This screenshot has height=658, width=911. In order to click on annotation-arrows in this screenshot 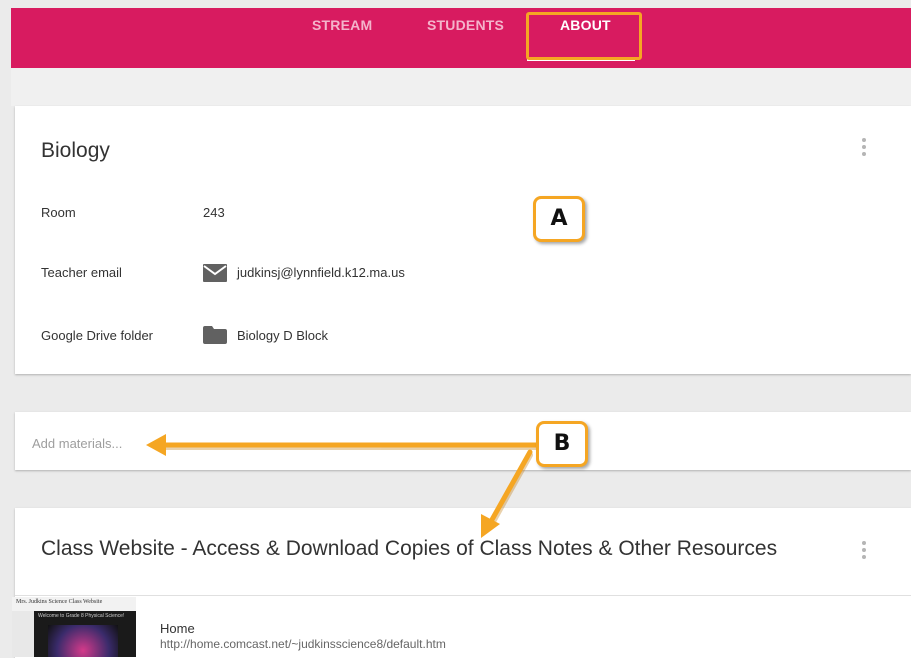, I will do `click(342, 486)`.